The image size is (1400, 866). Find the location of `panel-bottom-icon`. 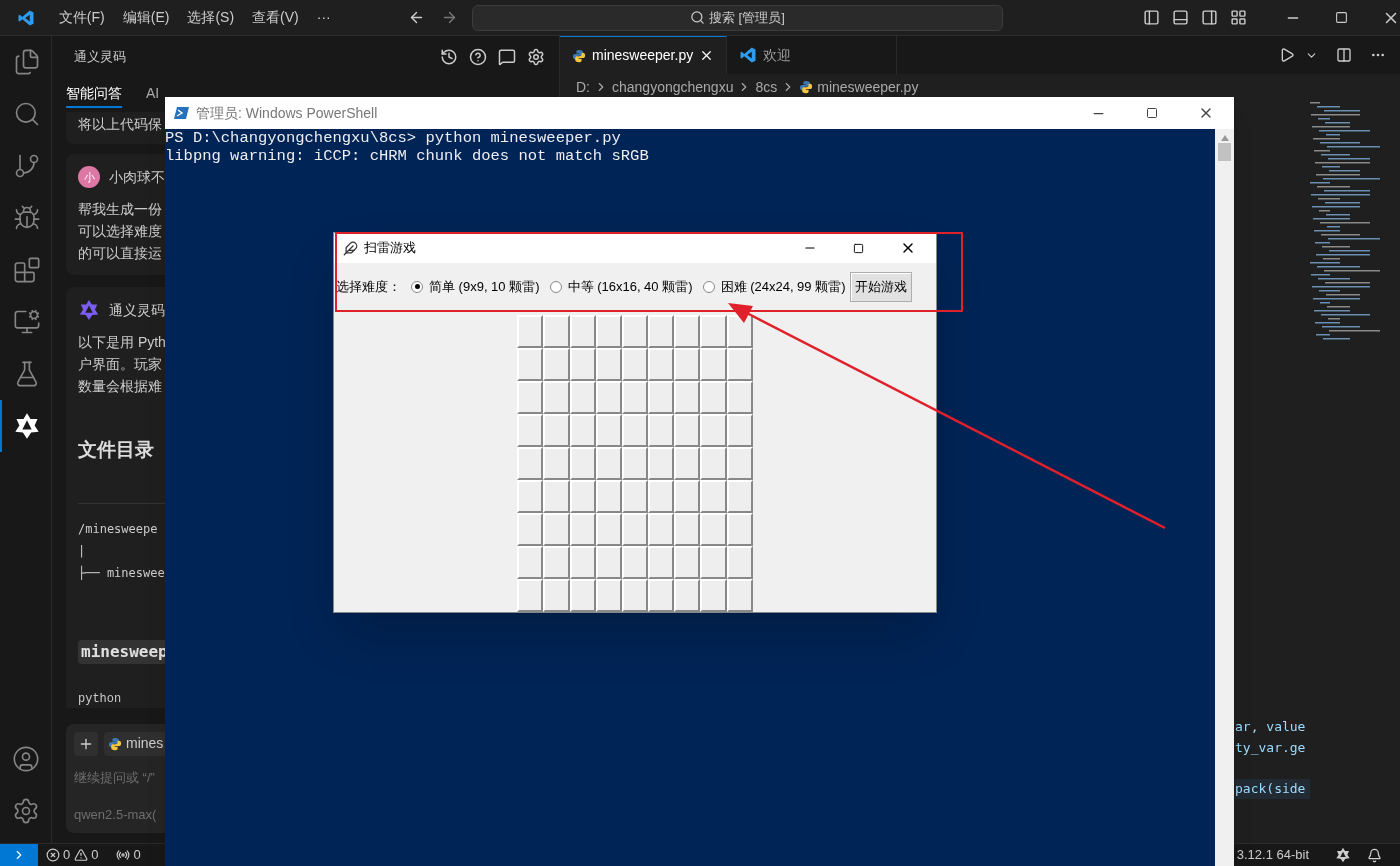

panel-bottom-icon is located at coordinates (1180, 17).